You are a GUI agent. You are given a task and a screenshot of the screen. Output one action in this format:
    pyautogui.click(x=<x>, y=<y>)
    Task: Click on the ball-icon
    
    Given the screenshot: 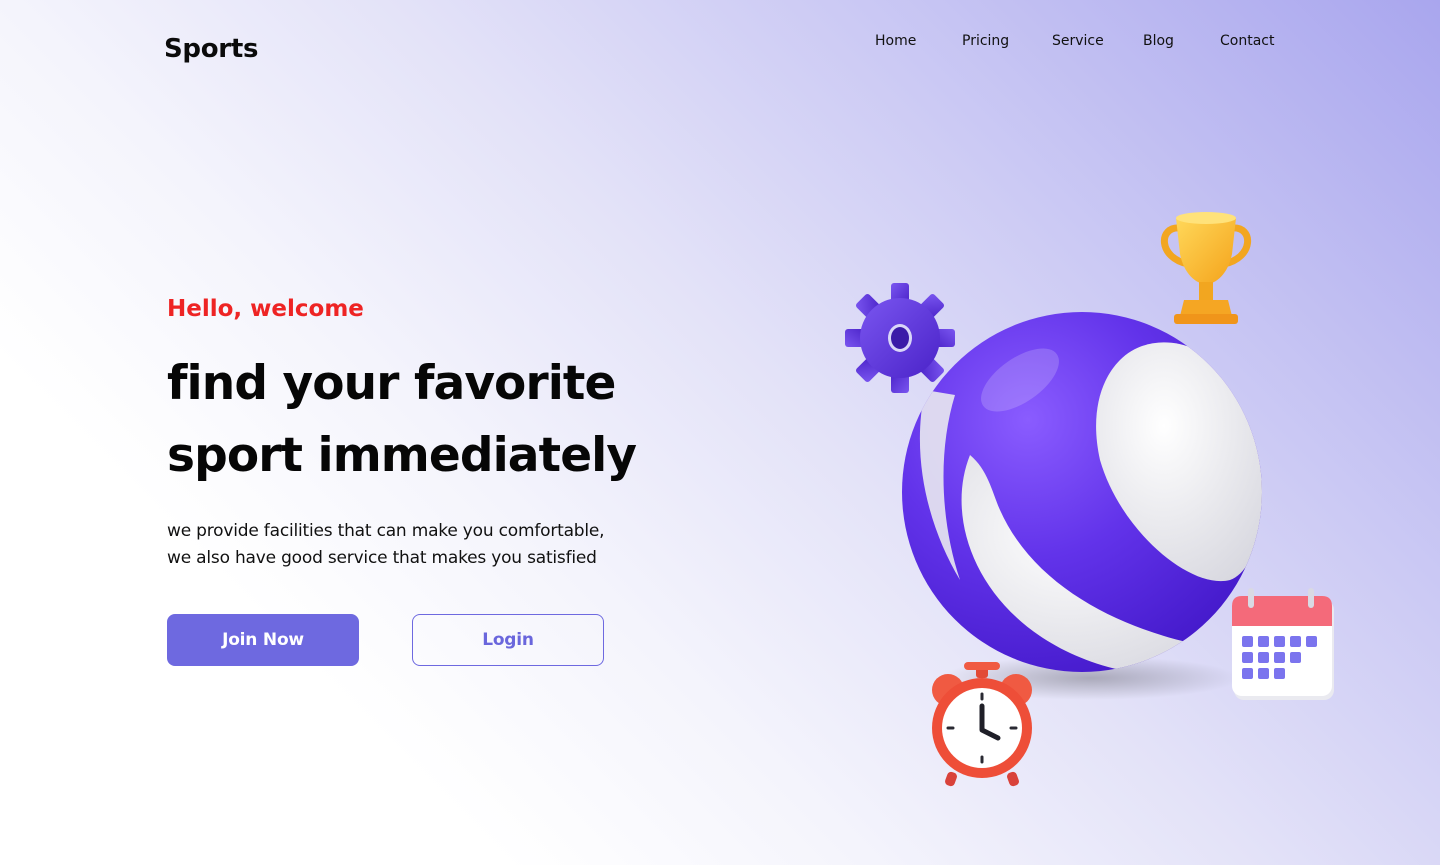 What is the action you would take?
    pyautogui.click(x=1082, y=492)
    